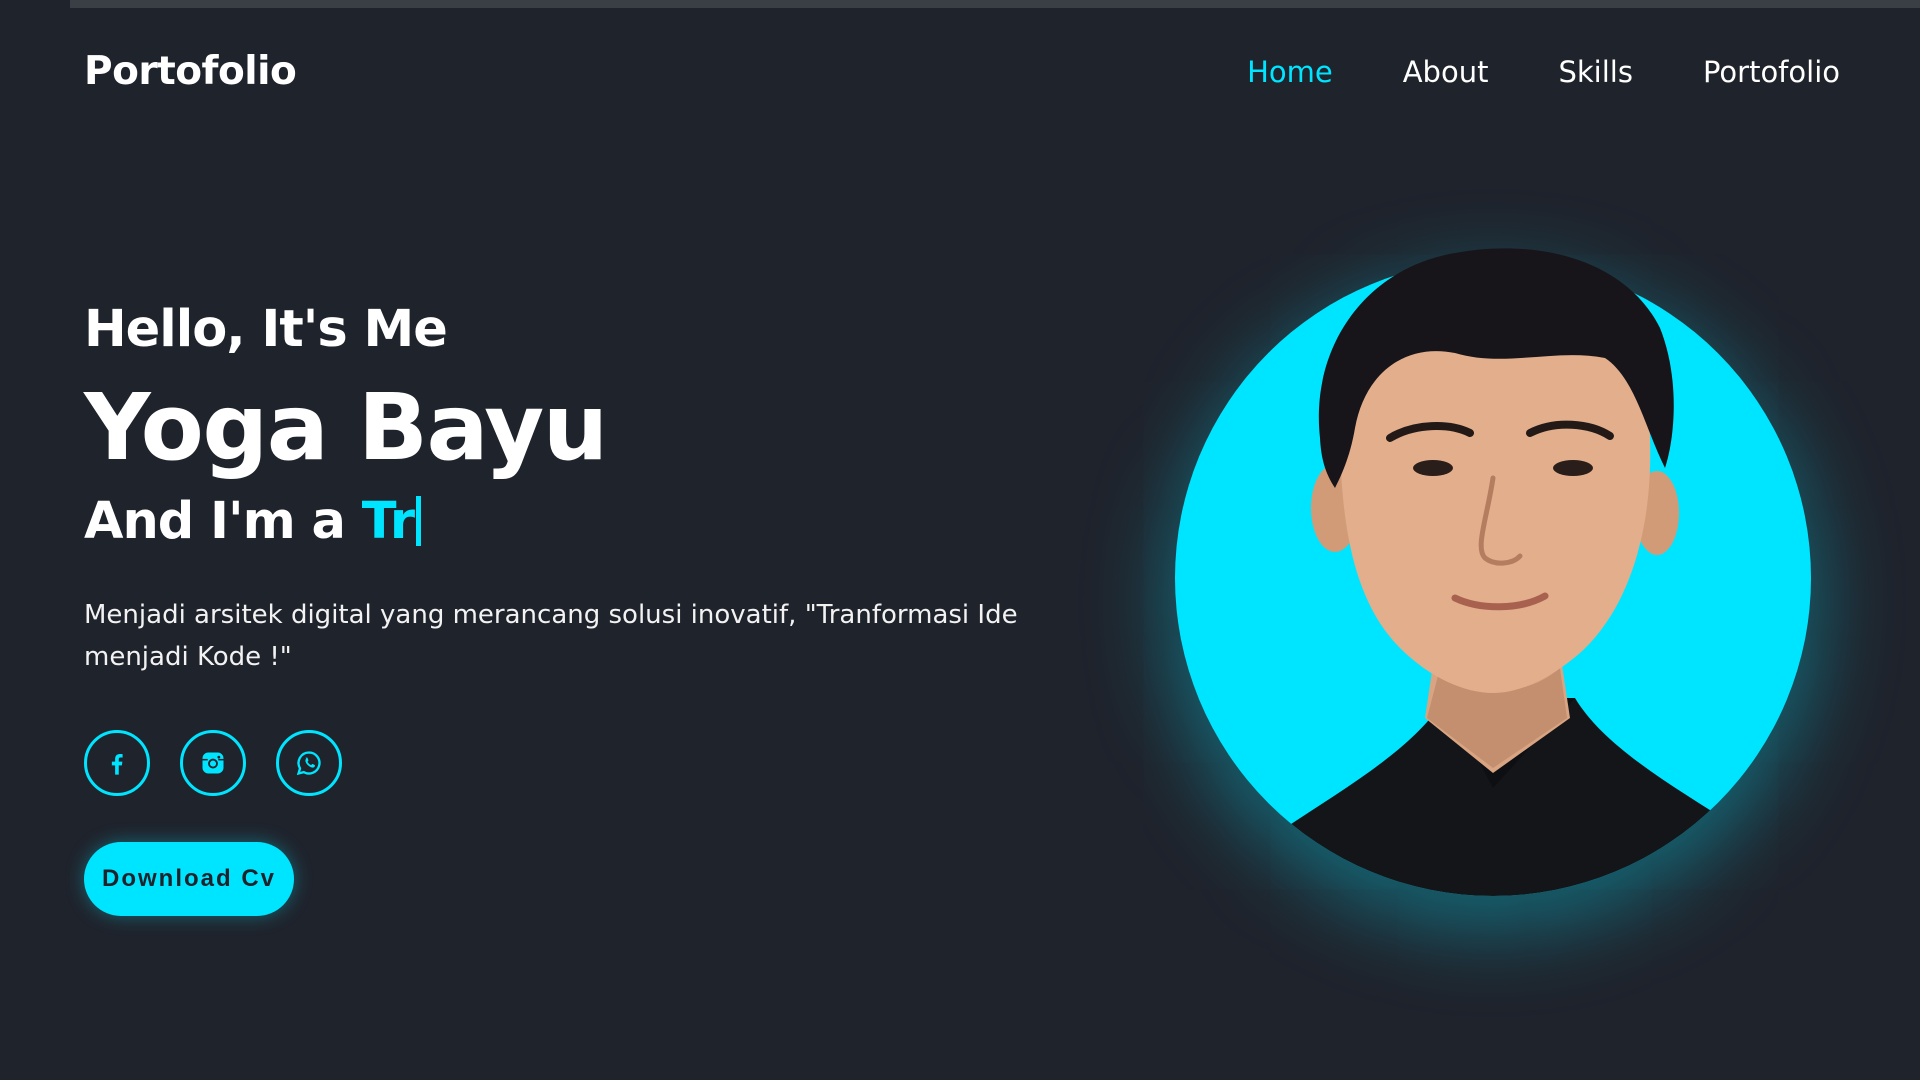 The height and width of the screenshot is (1080, 1920). Describe the element at coordinates (190, 71) in the screenshot. I see `site-logo: Portofolio` at that location.